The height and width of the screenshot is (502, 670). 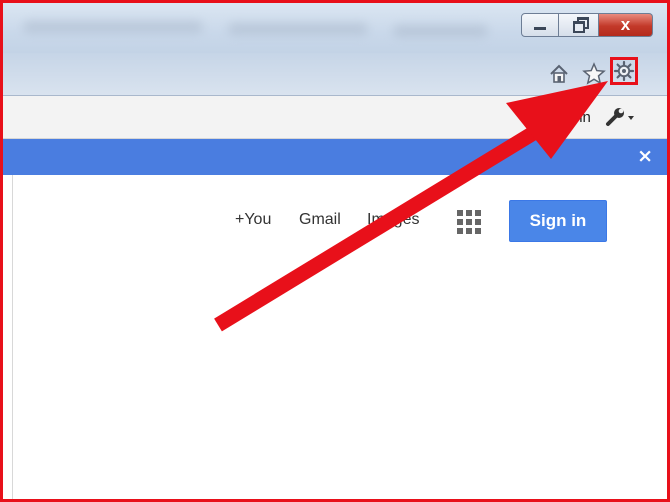 What do you see at coordinates (12, 337) in the screenshot?
I see `content-border` at bounding box center [12, 337].